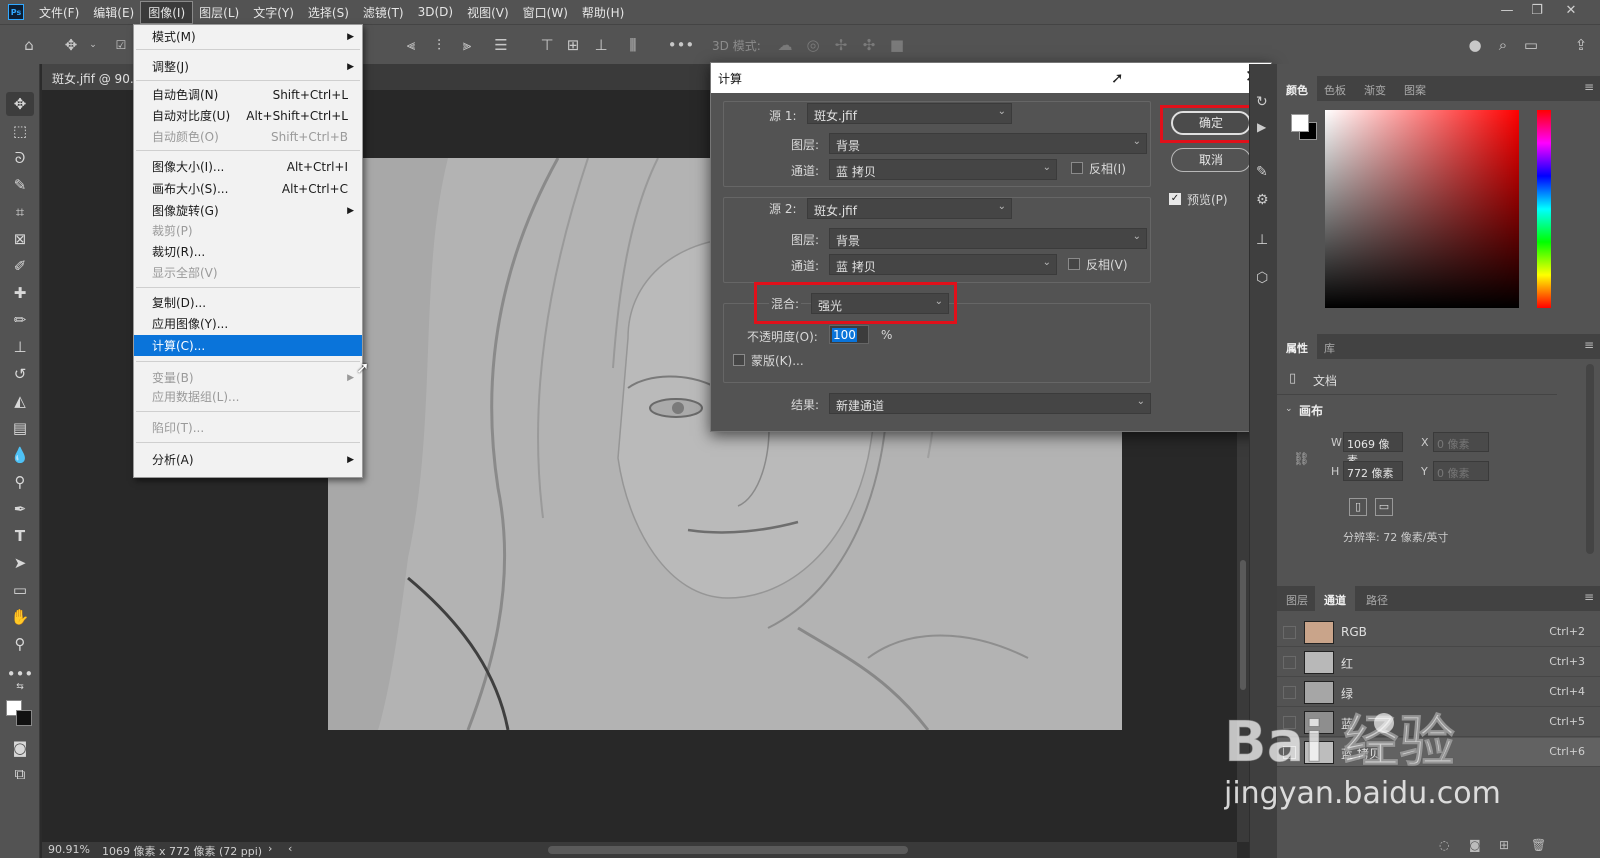 This screenshot has width=1600, height=858. What do you see at coordinates (20, 590) in the screenshot?
I see `rectangle-tool-icon: ▭` at bounding box center [20, 590].